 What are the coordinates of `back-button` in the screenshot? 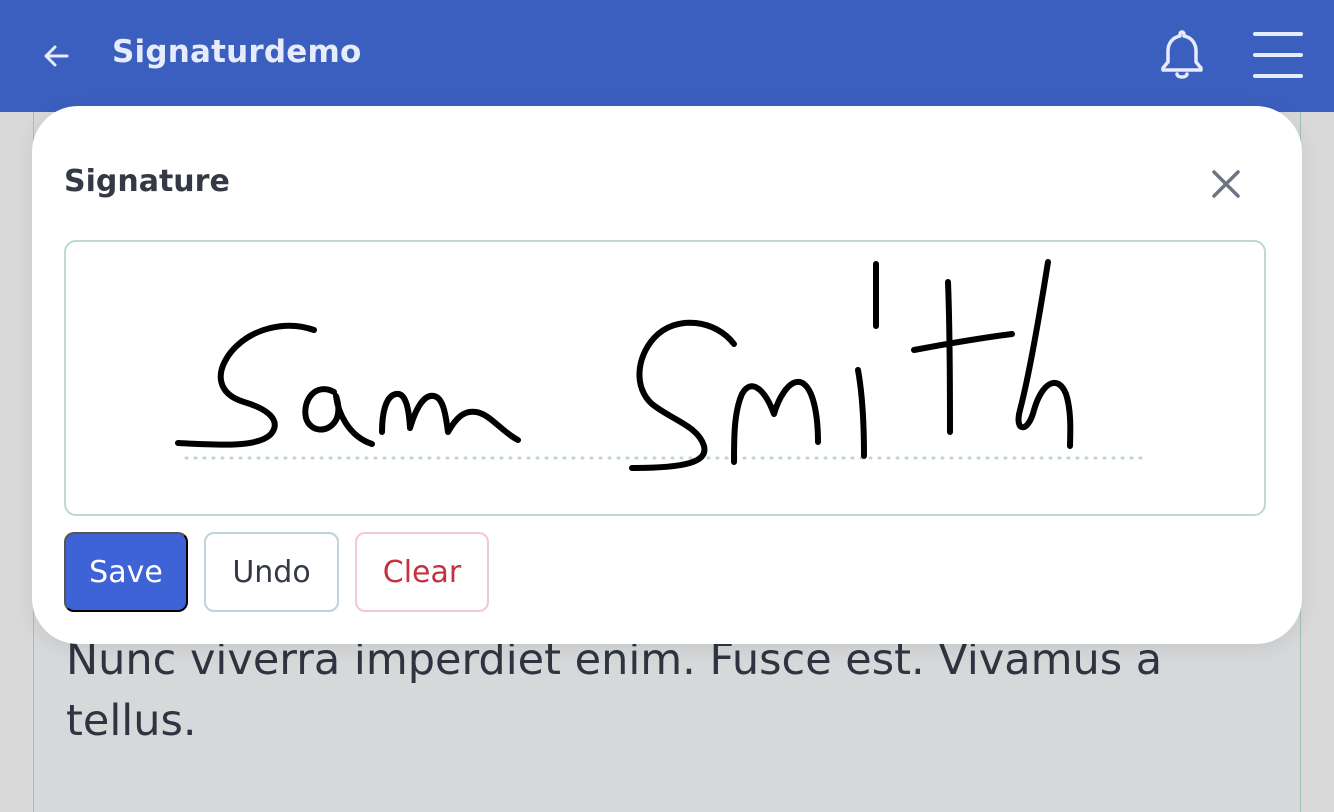 It's located at (56, 56).